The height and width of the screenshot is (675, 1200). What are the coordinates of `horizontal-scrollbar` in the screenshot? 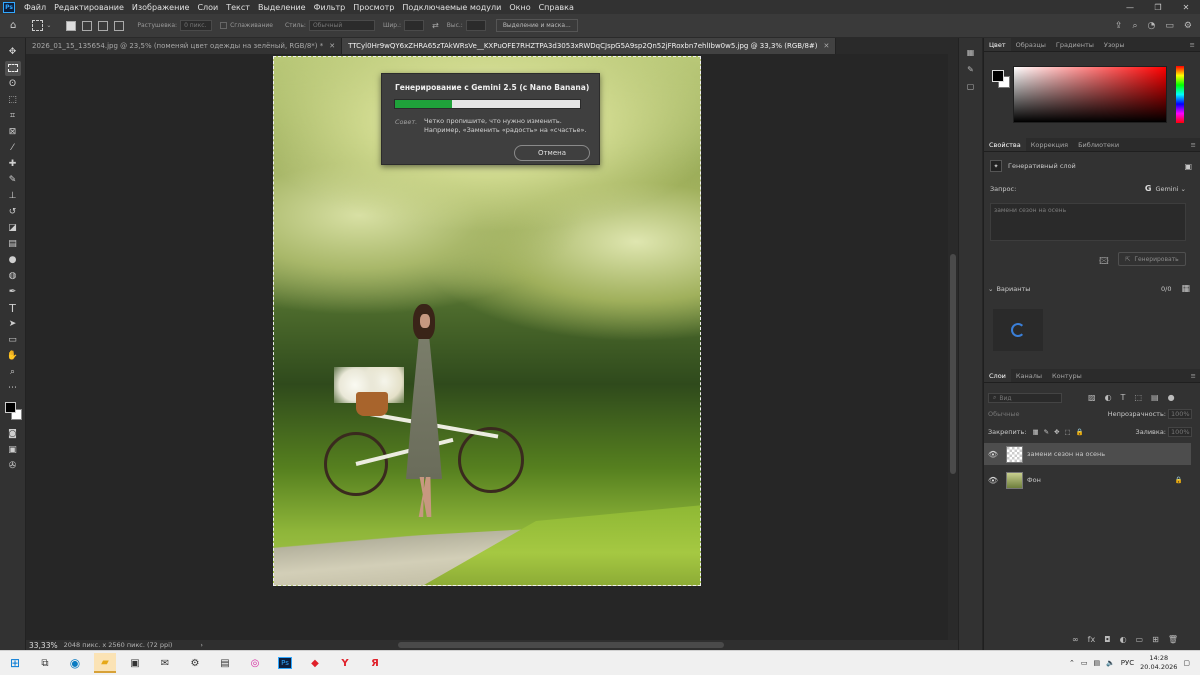 It's located at (580, 645).